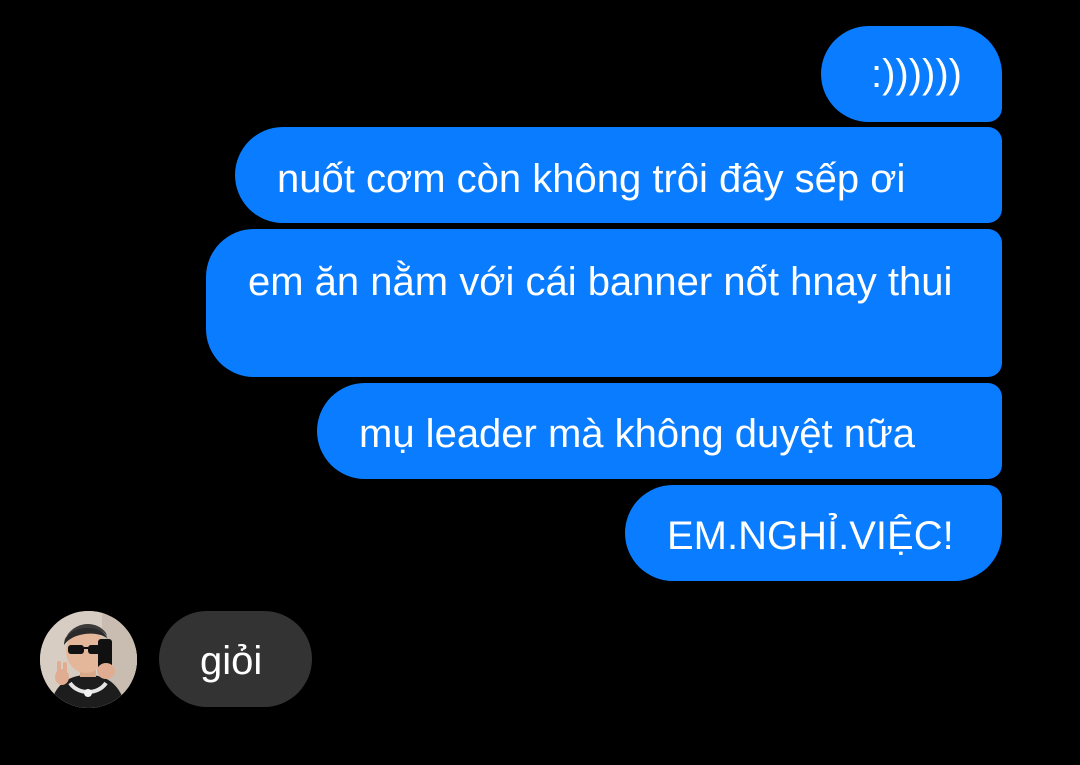  Describe the element at coordinates (916, 74) in the screenshot. I see `message-text: :))))))` at that location.